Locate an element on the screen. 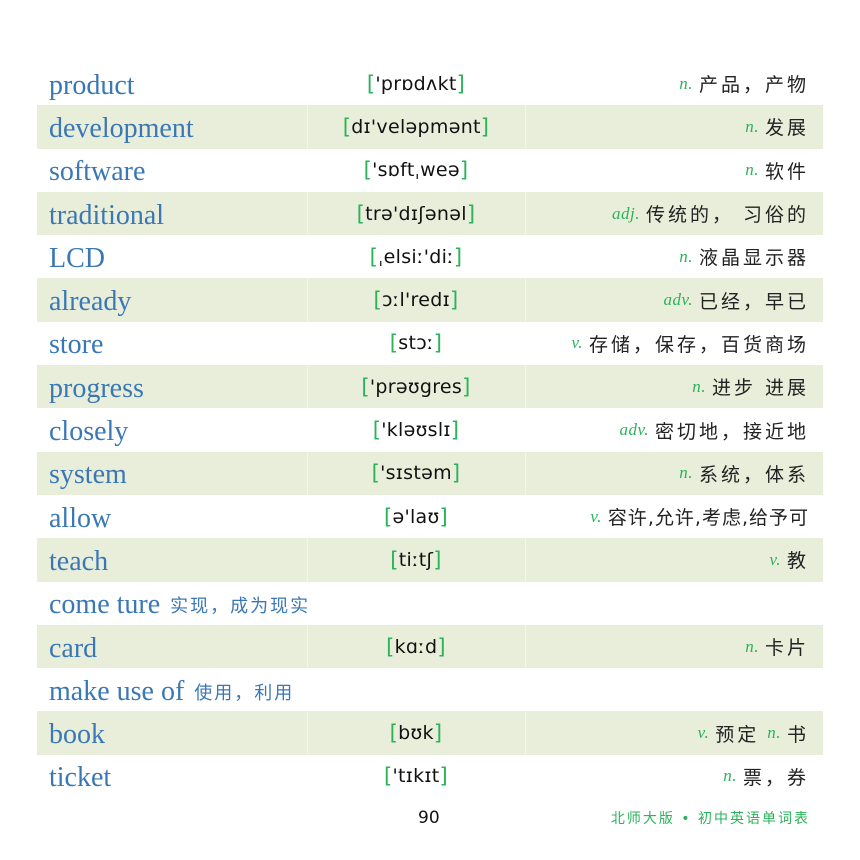  word: software is located at coordinates (97, 172).